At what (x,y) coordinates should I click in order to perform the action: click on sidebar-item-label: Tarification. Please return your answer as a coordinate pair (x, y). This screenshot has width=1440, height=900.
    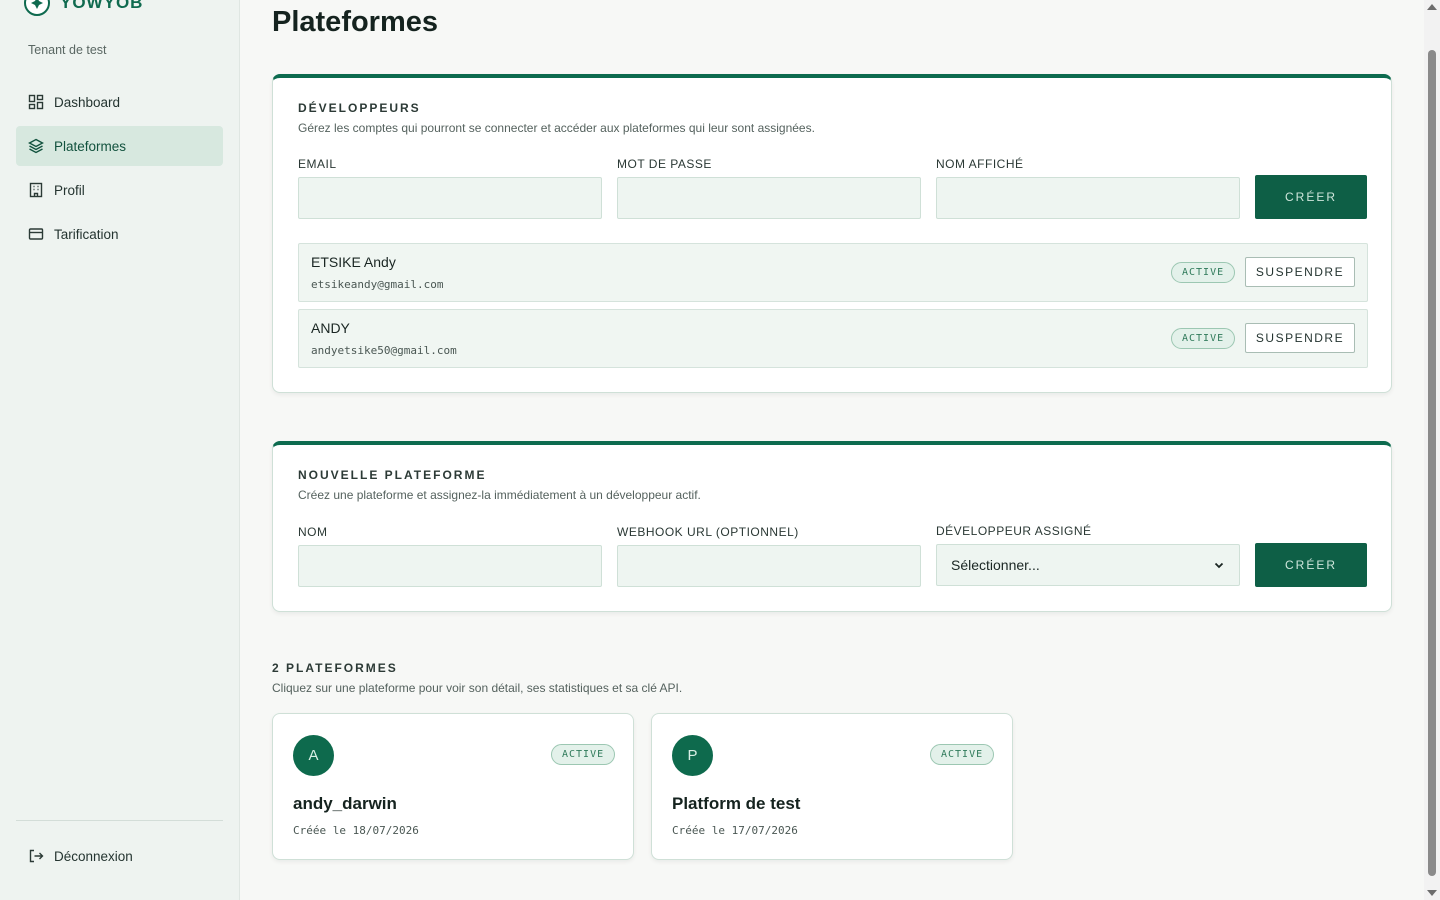
    Looking at the image, I should click on (86, 234).